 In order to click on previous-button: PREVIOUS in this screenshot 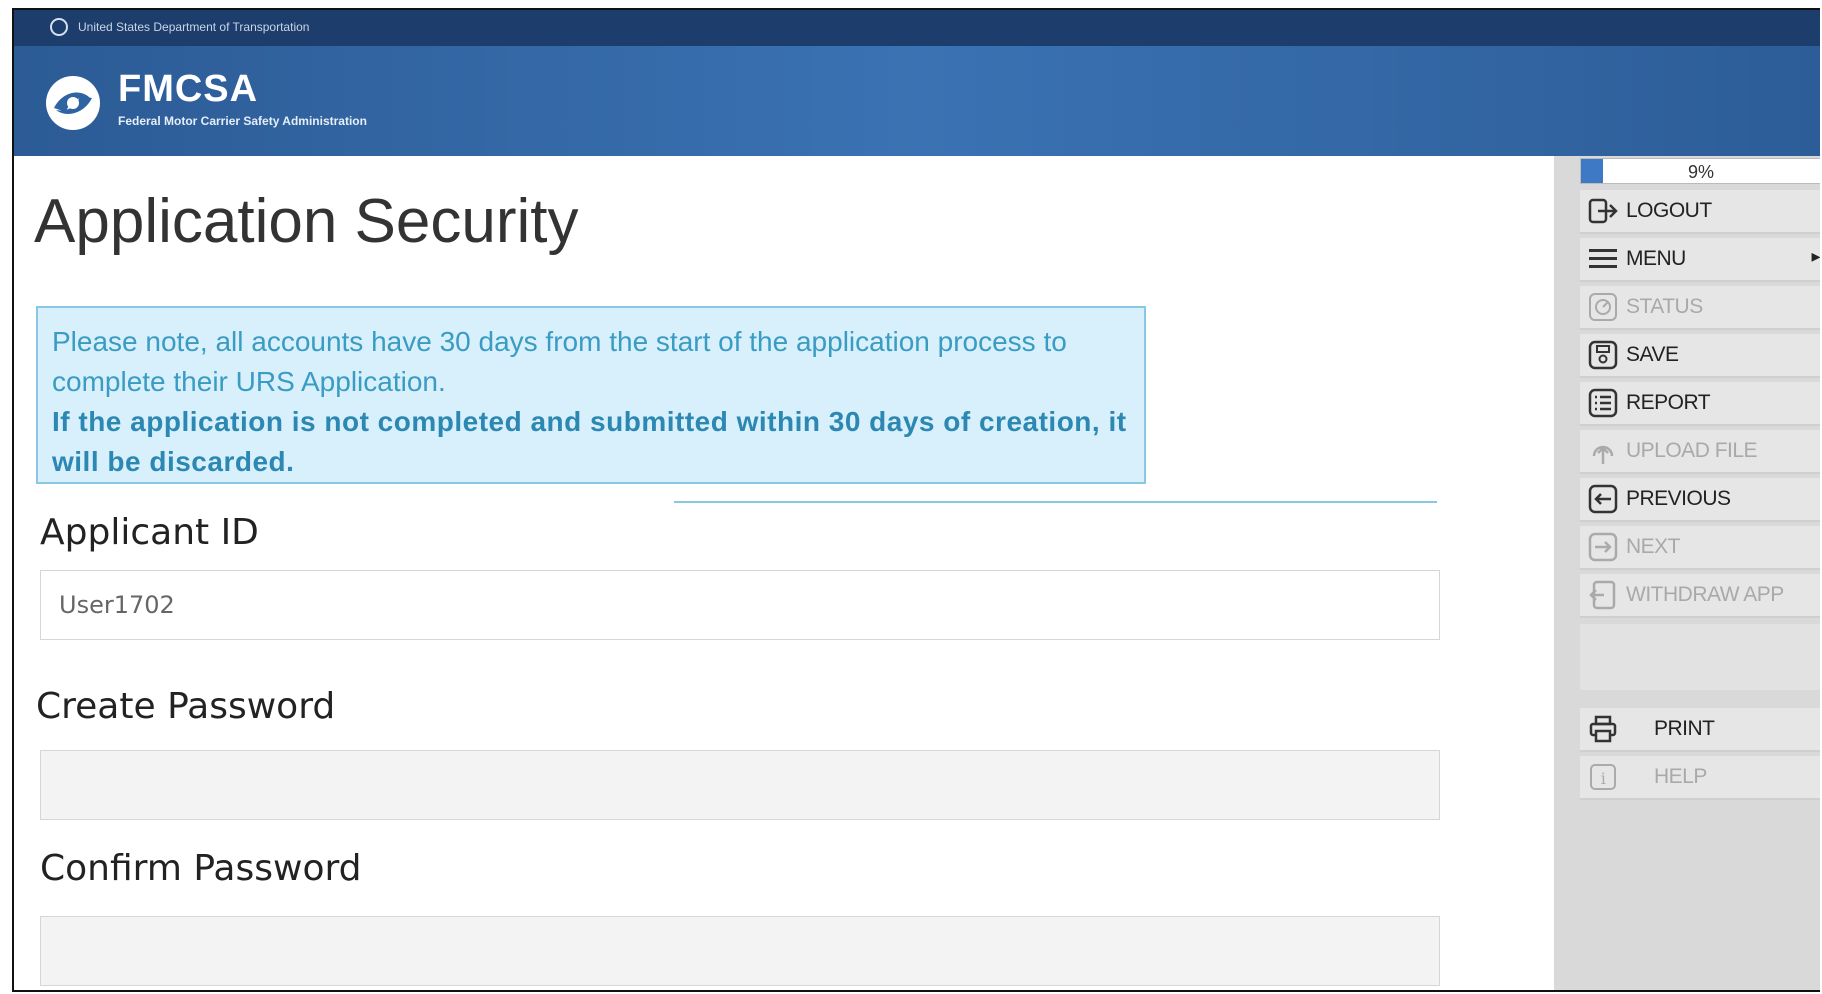, I will do `click(1700, 500)`.